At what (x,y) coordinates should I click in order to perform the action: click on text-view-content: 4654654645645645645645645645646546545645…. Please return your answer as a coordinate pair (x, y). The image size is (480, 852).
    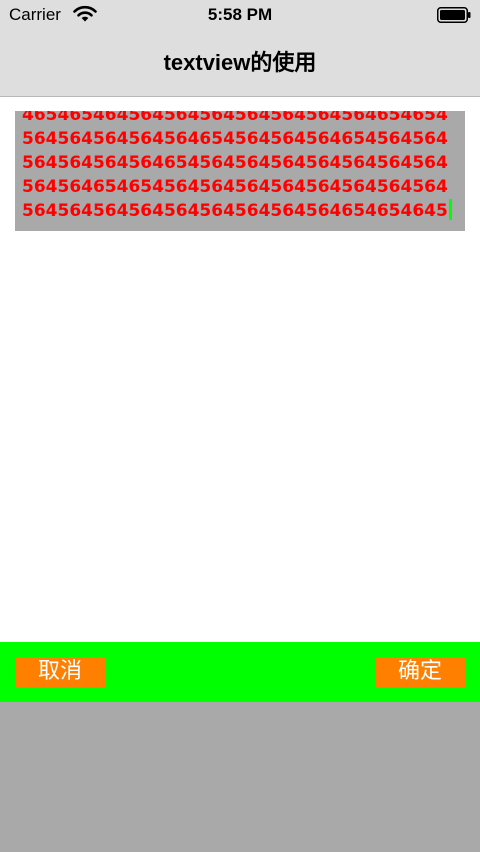
    Looking at the image, I should click on (238, 167).